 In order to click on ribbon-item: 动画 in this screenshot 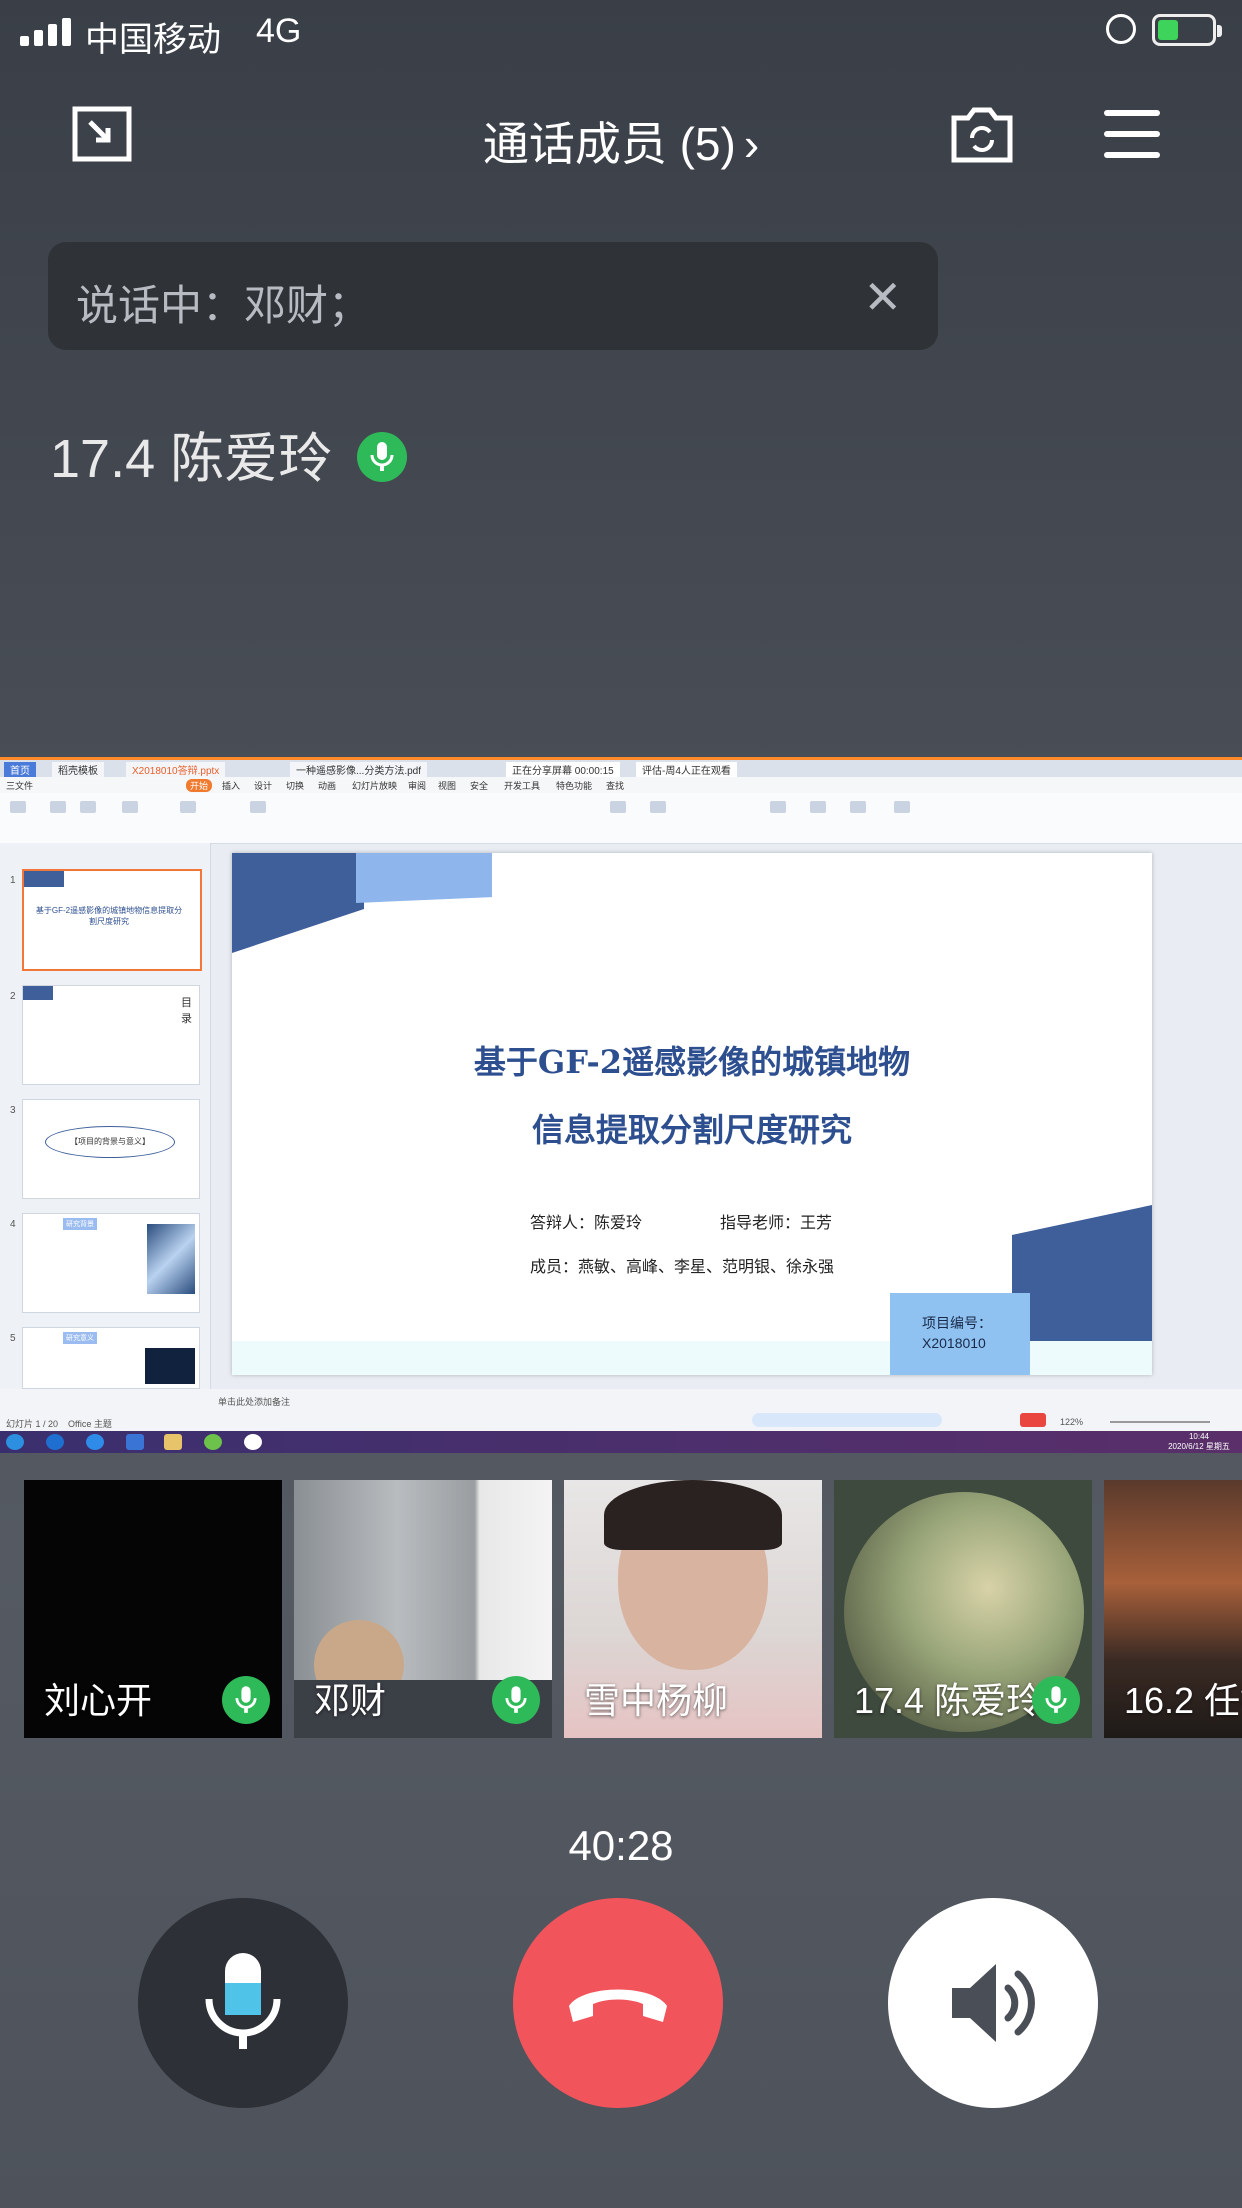, I will do `click(327, 785)`.